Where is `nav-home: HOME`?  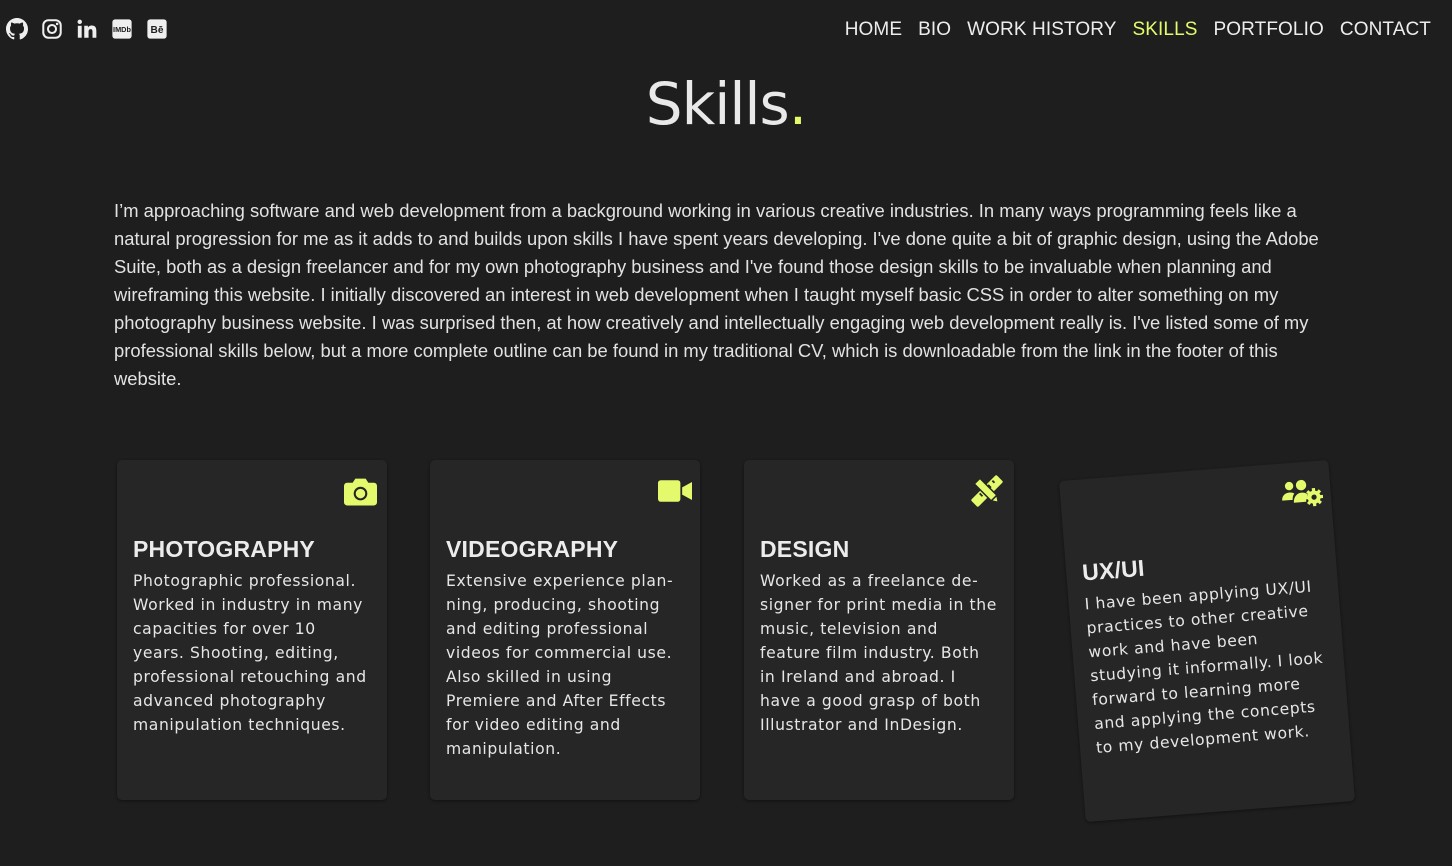
nav-home: HOME is located at coordinates (873, 30).